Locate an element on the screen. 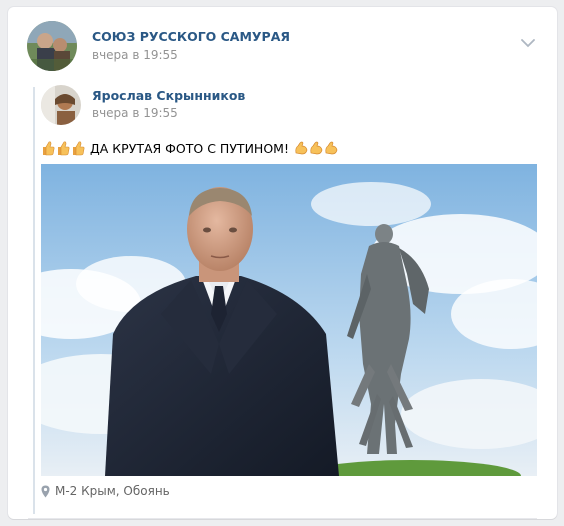 This screenshot has width=564, height=526. post-text: ДА КРУТАЯ ФОТО С ПУТИНОМ! is located at coordinates (189, 148).